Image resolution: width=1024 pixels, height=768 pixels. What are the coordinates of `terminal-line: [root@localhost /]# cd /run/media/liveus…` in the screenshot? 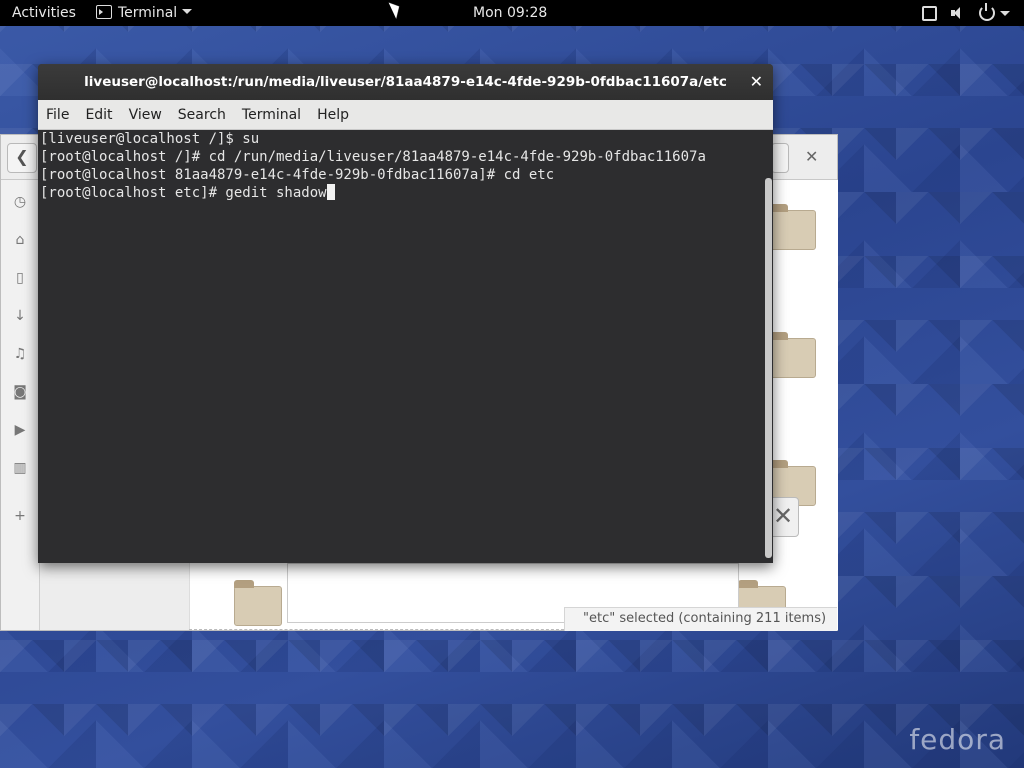 It's located at (373, 157).